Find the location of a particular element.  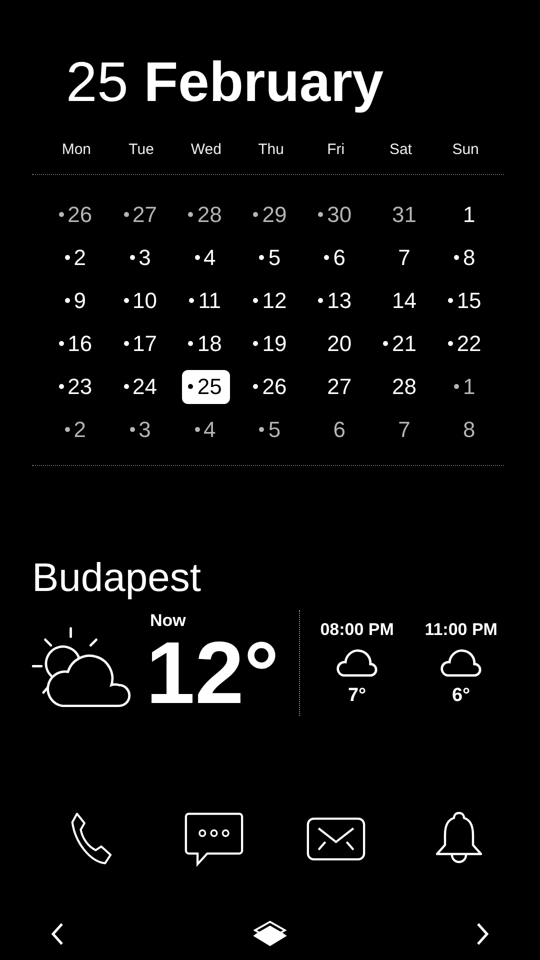

forecast-temperature: 6° is located at coordinates (461, 696).